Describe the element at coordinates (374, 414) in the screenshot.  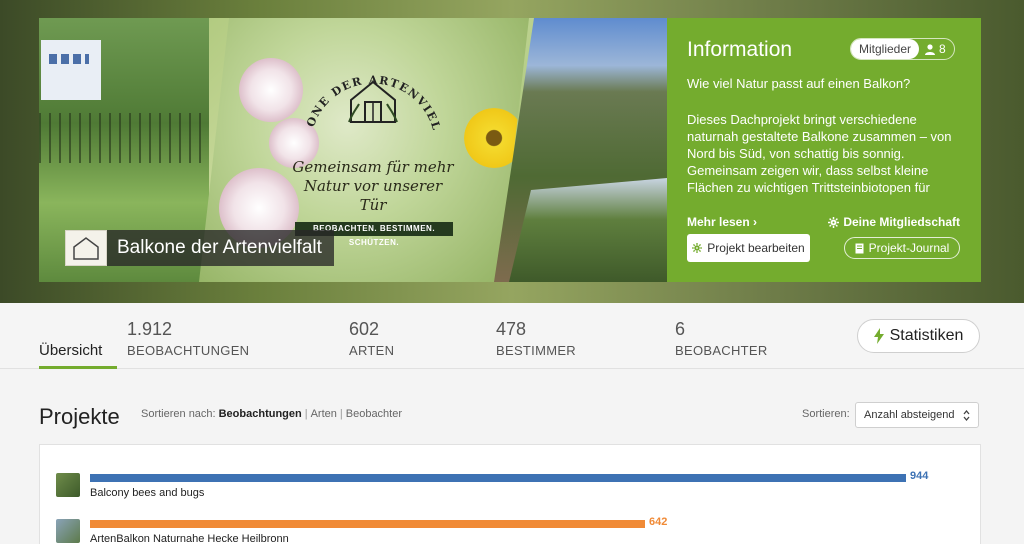
I see `sort-option-observers: Beobachter` at that location.